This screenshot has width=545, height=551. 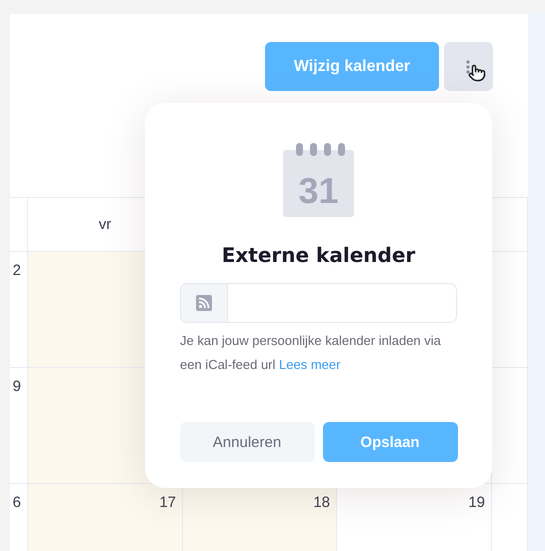 What do you see at coordinates (477, 73) in the screenshot?
I see `hand-pointer-icon` at bounding box center [477, 73].